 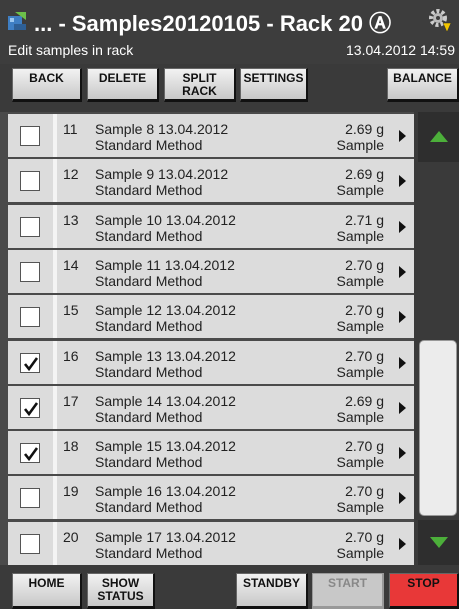 I want to click on triangle-up-icon, so click(x=439, y=136).